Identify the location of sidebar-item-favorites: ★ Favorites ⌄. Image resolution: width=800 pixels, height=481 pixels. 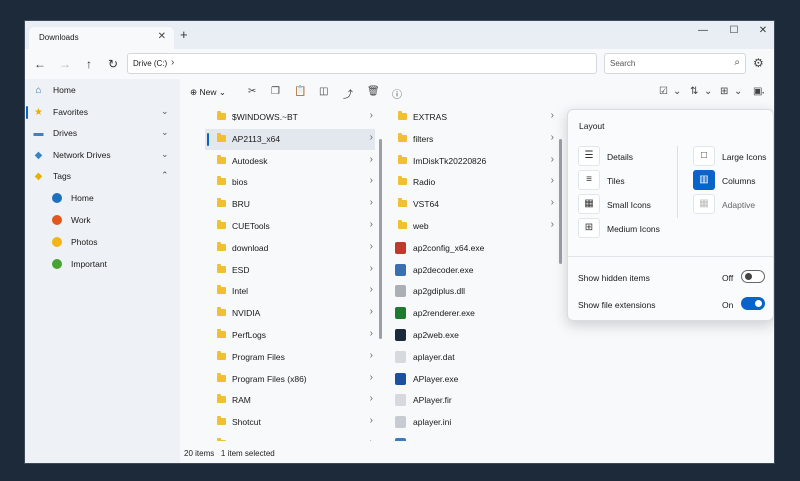
(102, 113).